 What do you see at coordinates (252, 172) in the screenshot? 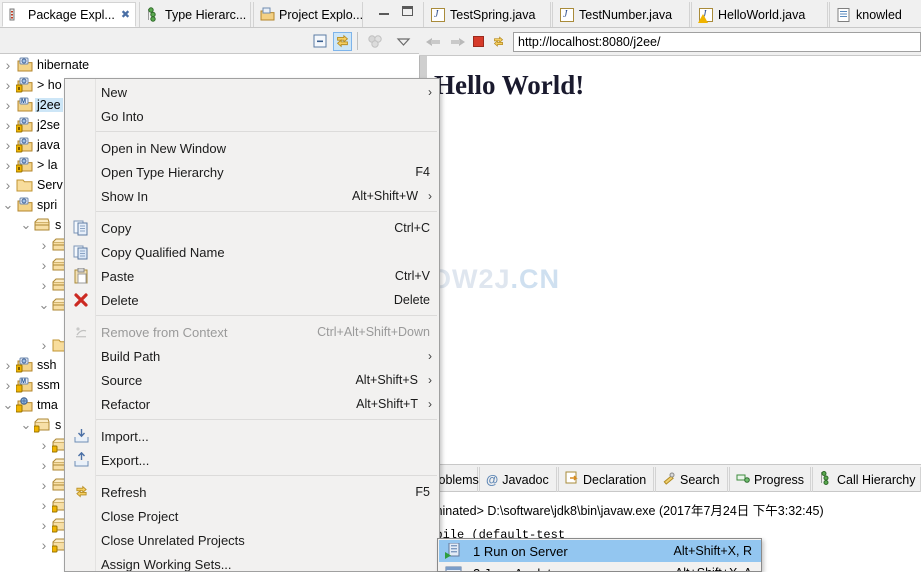
I see `menu-item-open-type-hierarchy: Open Type Hierarchy F4` at bounding box center [252, 172].